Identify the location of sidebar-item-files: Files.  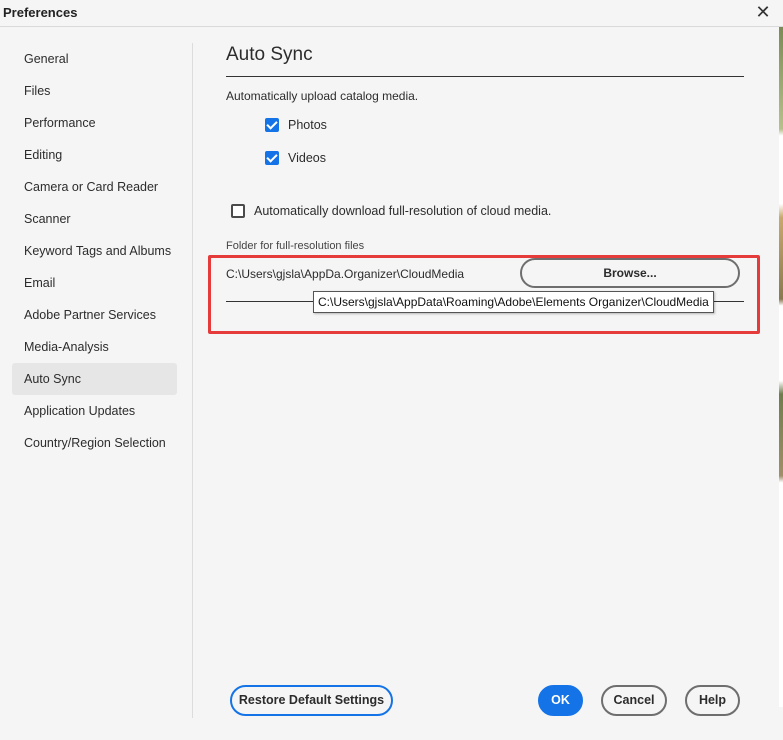
(94, 91).